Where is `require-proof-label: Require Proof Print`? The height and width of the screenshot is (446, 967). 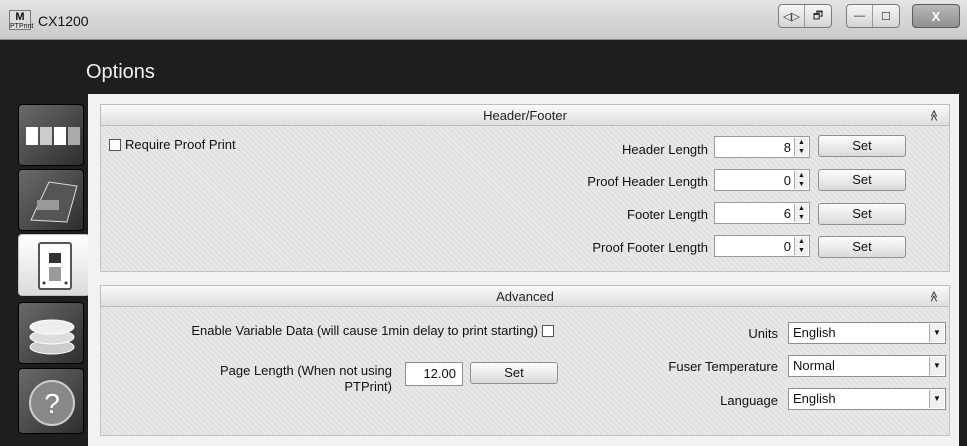 require-proof-label: Require Proof Print is located at coordinates (180, 144).